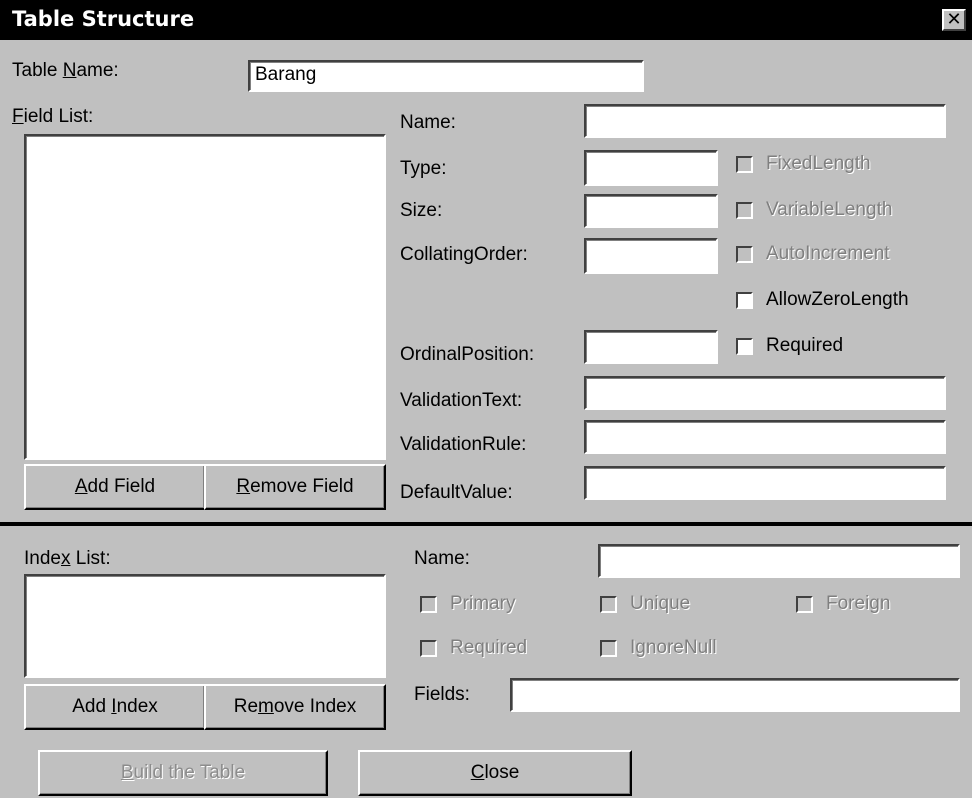 This screenshot has width=972, height=798. I want to click on collating-order-label: CollatingOrder:, so click(464, 254).